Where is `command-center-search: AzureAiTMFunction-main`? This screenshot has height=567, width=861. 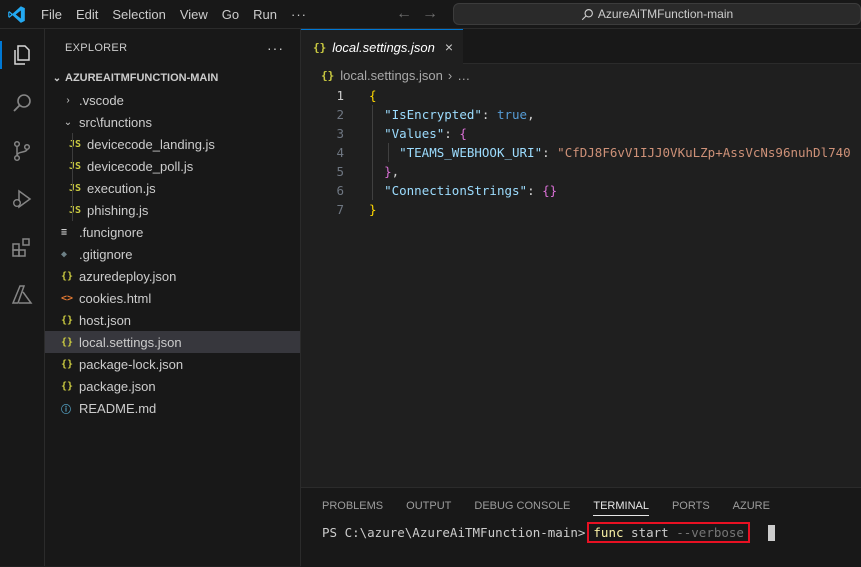
command-center-search: AzureAiTMFunction-main is located at coordinates (657, 14).